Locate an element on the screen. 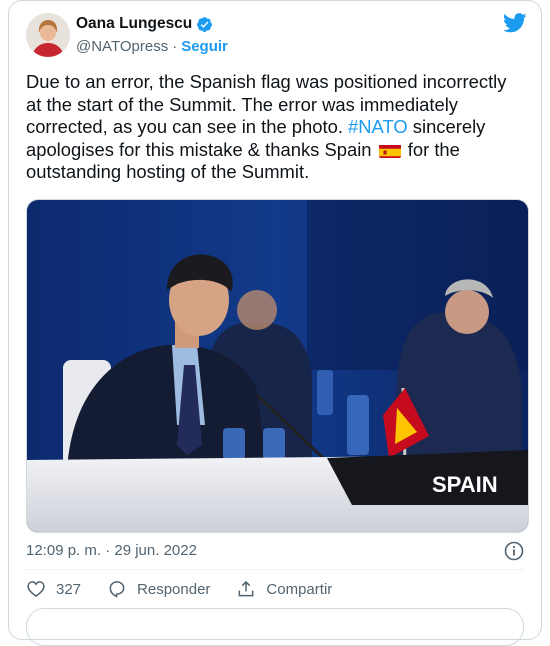 Image resolution: width=550 pixels, height=646 pixels. reply-button: Responder is located at coordinates (158, 589).